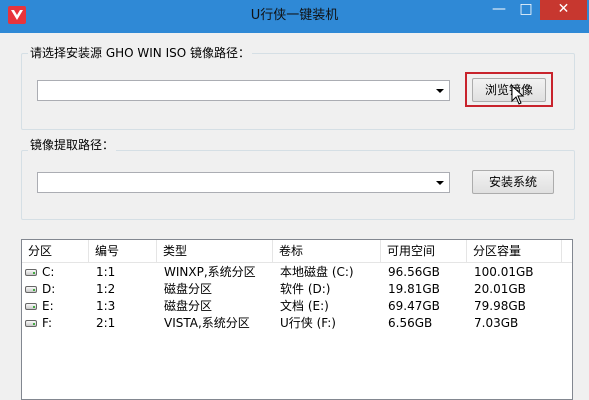 Image resolution: width=589 pixels, height=400 pixels. I want to click on cell-free: 19.81GB, so click(414, 289).